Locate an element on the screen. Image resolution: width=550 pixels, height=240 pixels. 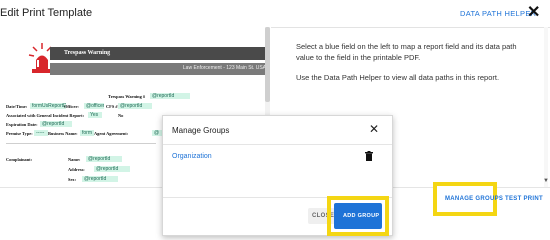
dialog-title: Manage Groups is located at coordinates (201, 130).